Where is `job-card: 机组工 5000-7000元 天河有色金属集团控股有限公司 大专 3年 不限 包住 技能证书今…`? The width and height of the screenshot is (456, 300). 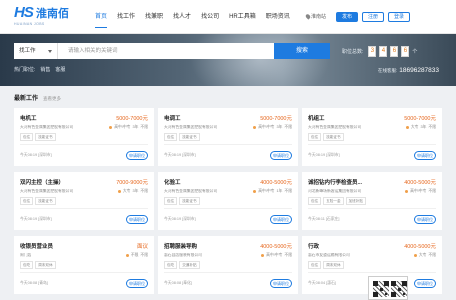 job-card: 机组工 5000-7000元 天河有色金属集团控股有限公司 大专 3年 不限 包住 技能证书今… is located at coordinates (372, 137).